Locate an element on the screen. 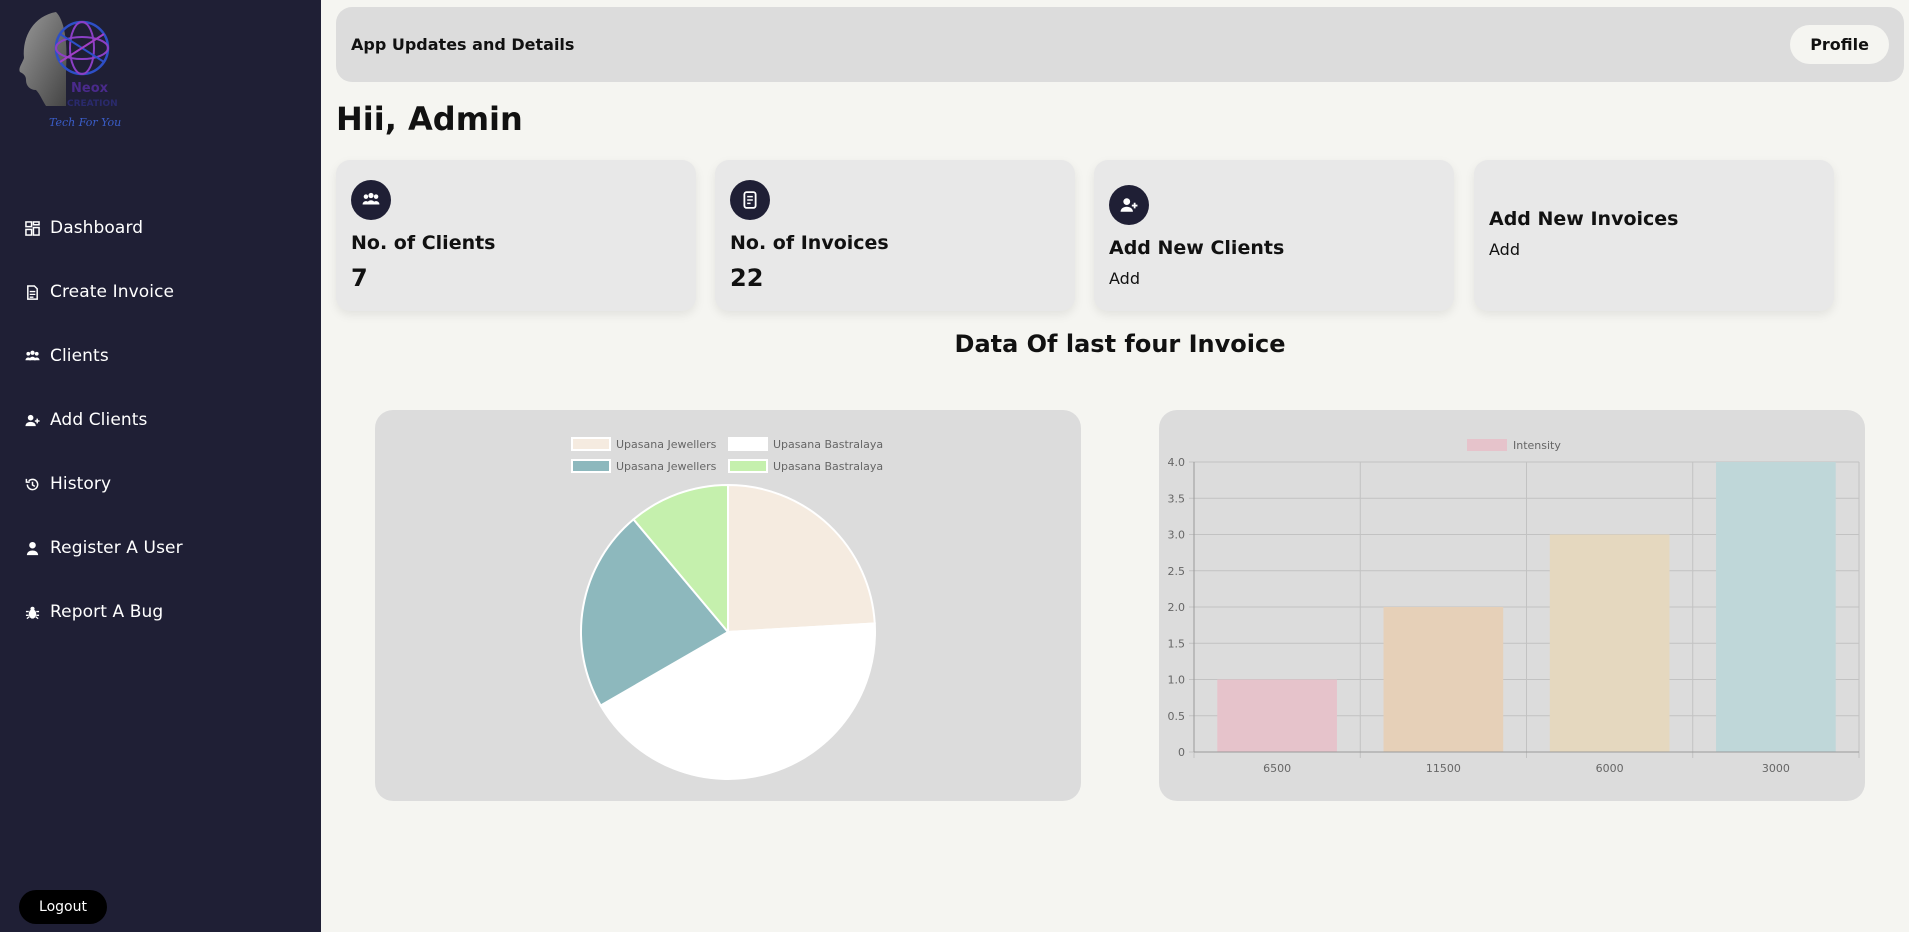 This screenshot has height=932, width=1909. add-clients-link: Add is located at coordinates (1274, 278).